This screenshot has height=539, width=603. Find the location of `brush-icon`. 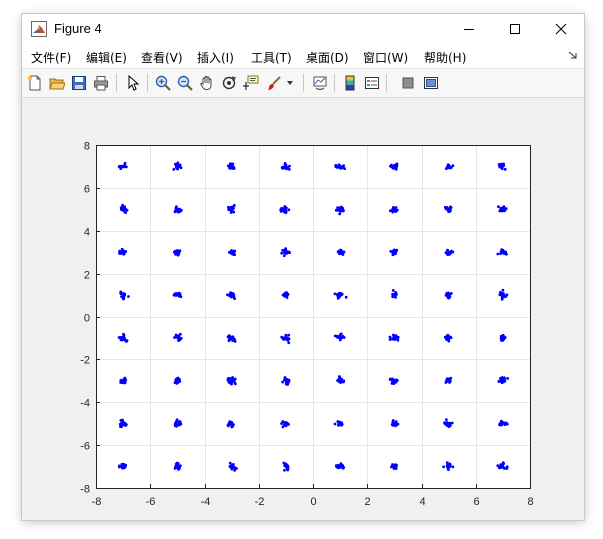

brush-icon is located at coordinates (274, 83).